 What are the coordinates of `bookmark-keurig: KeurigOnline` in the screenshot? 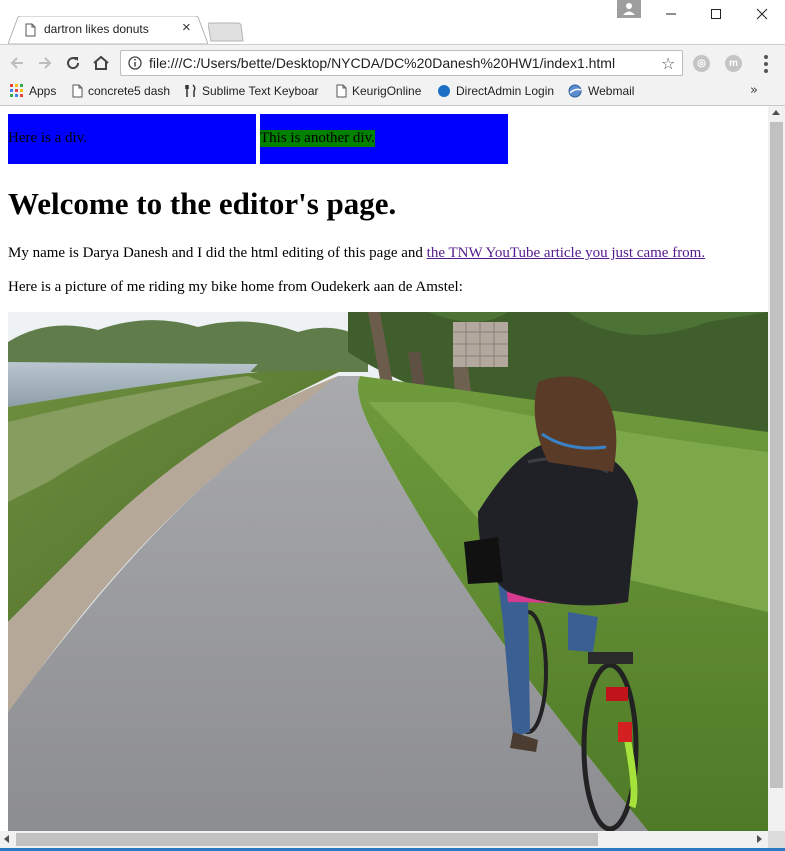 It's located at (378, 91).